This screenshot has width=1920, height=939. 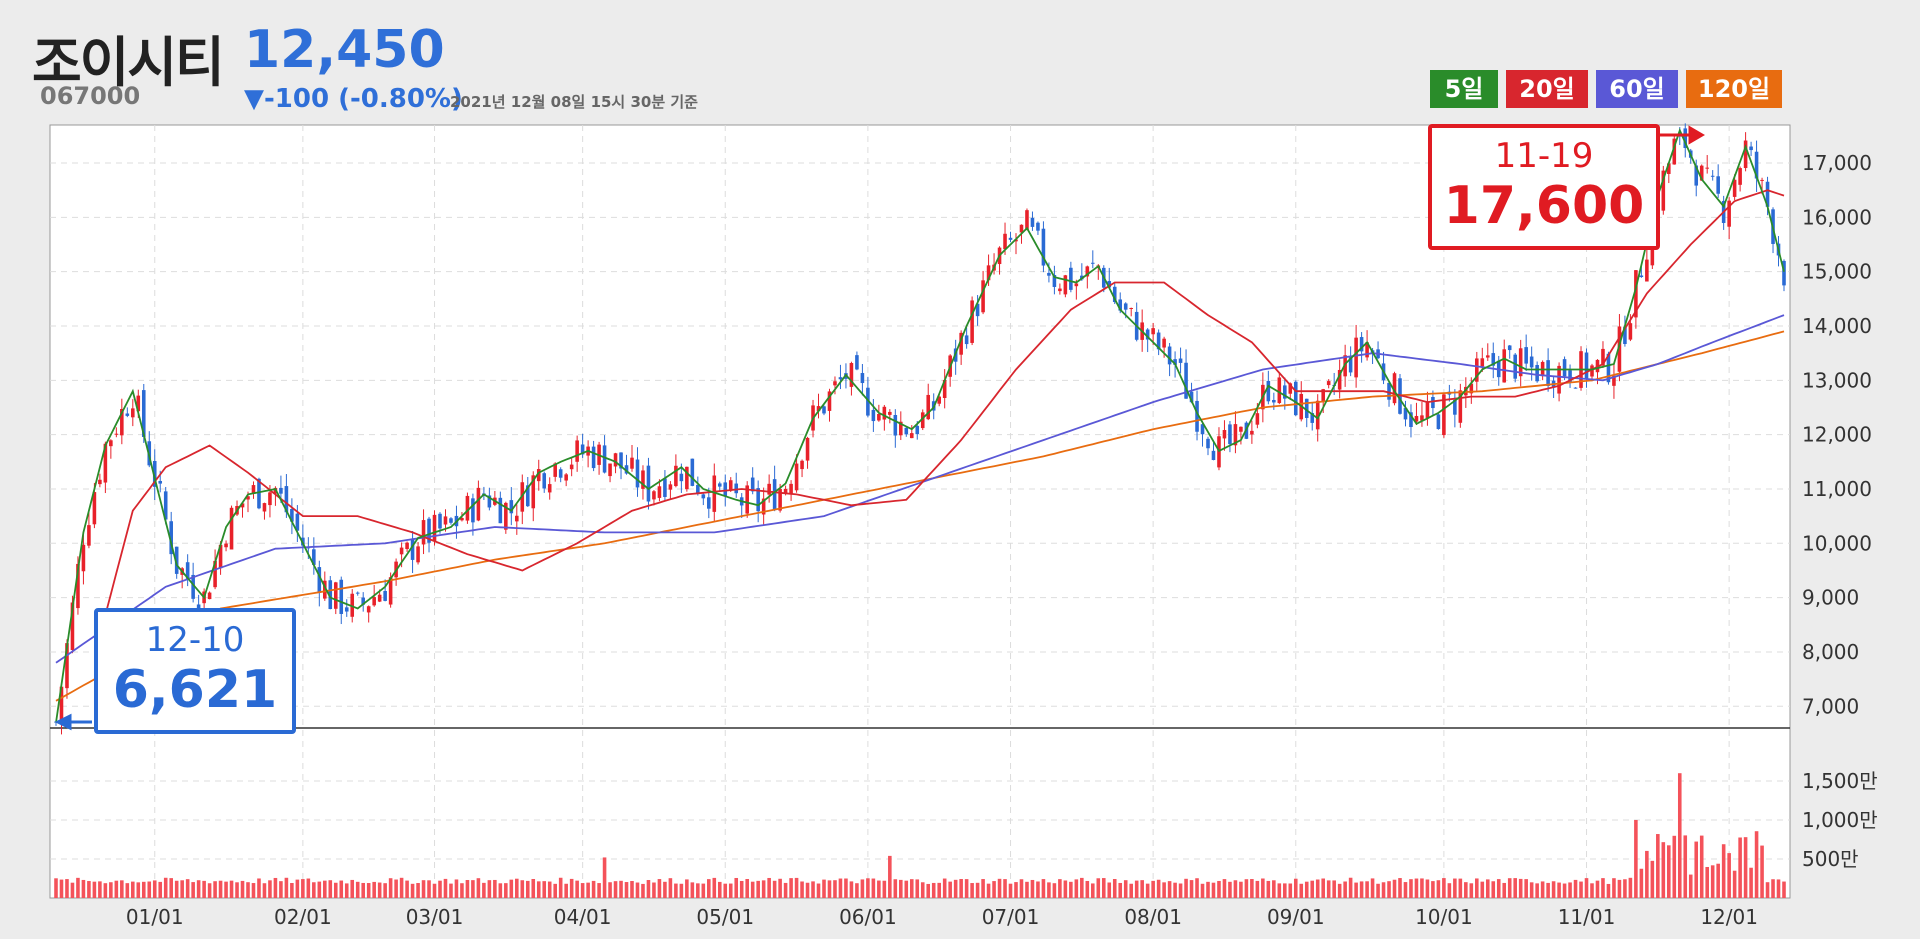 What do you see at coordinates (1544, 187) in the screenshot?
I see `high-callout: 11-19 17,600` at bounding box center [1544, 187].